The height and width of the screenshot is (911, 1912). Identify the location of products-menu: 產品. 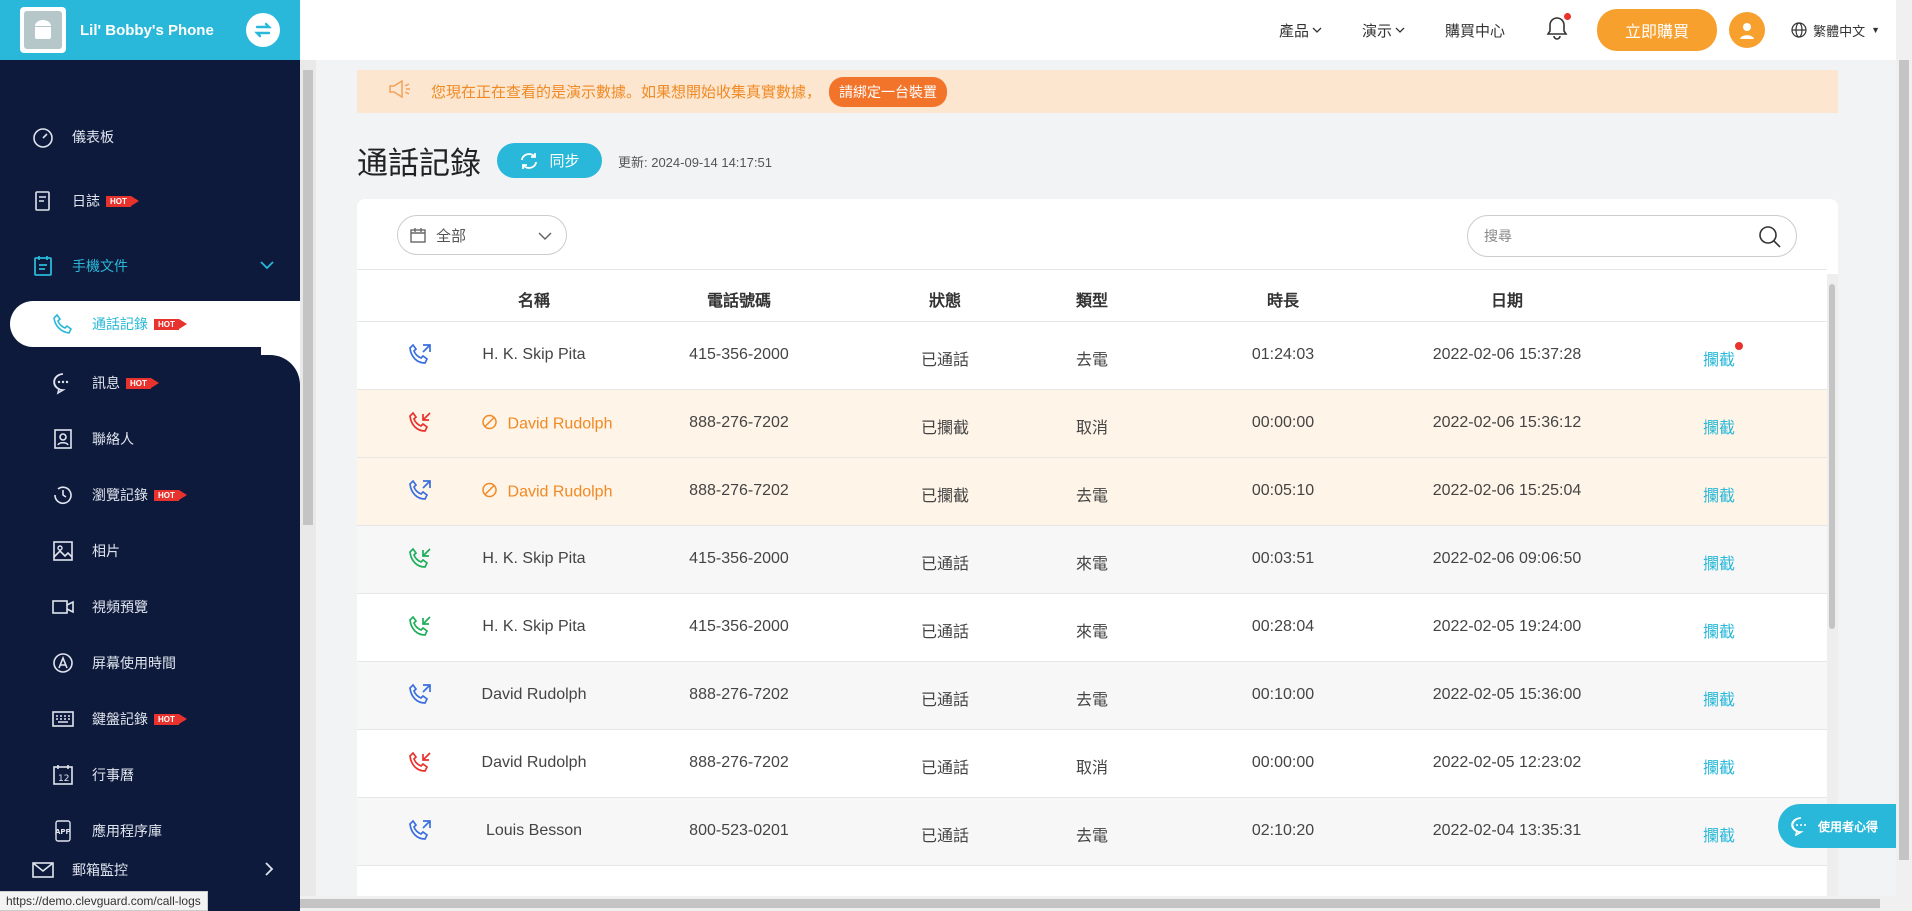
(1300, 30).